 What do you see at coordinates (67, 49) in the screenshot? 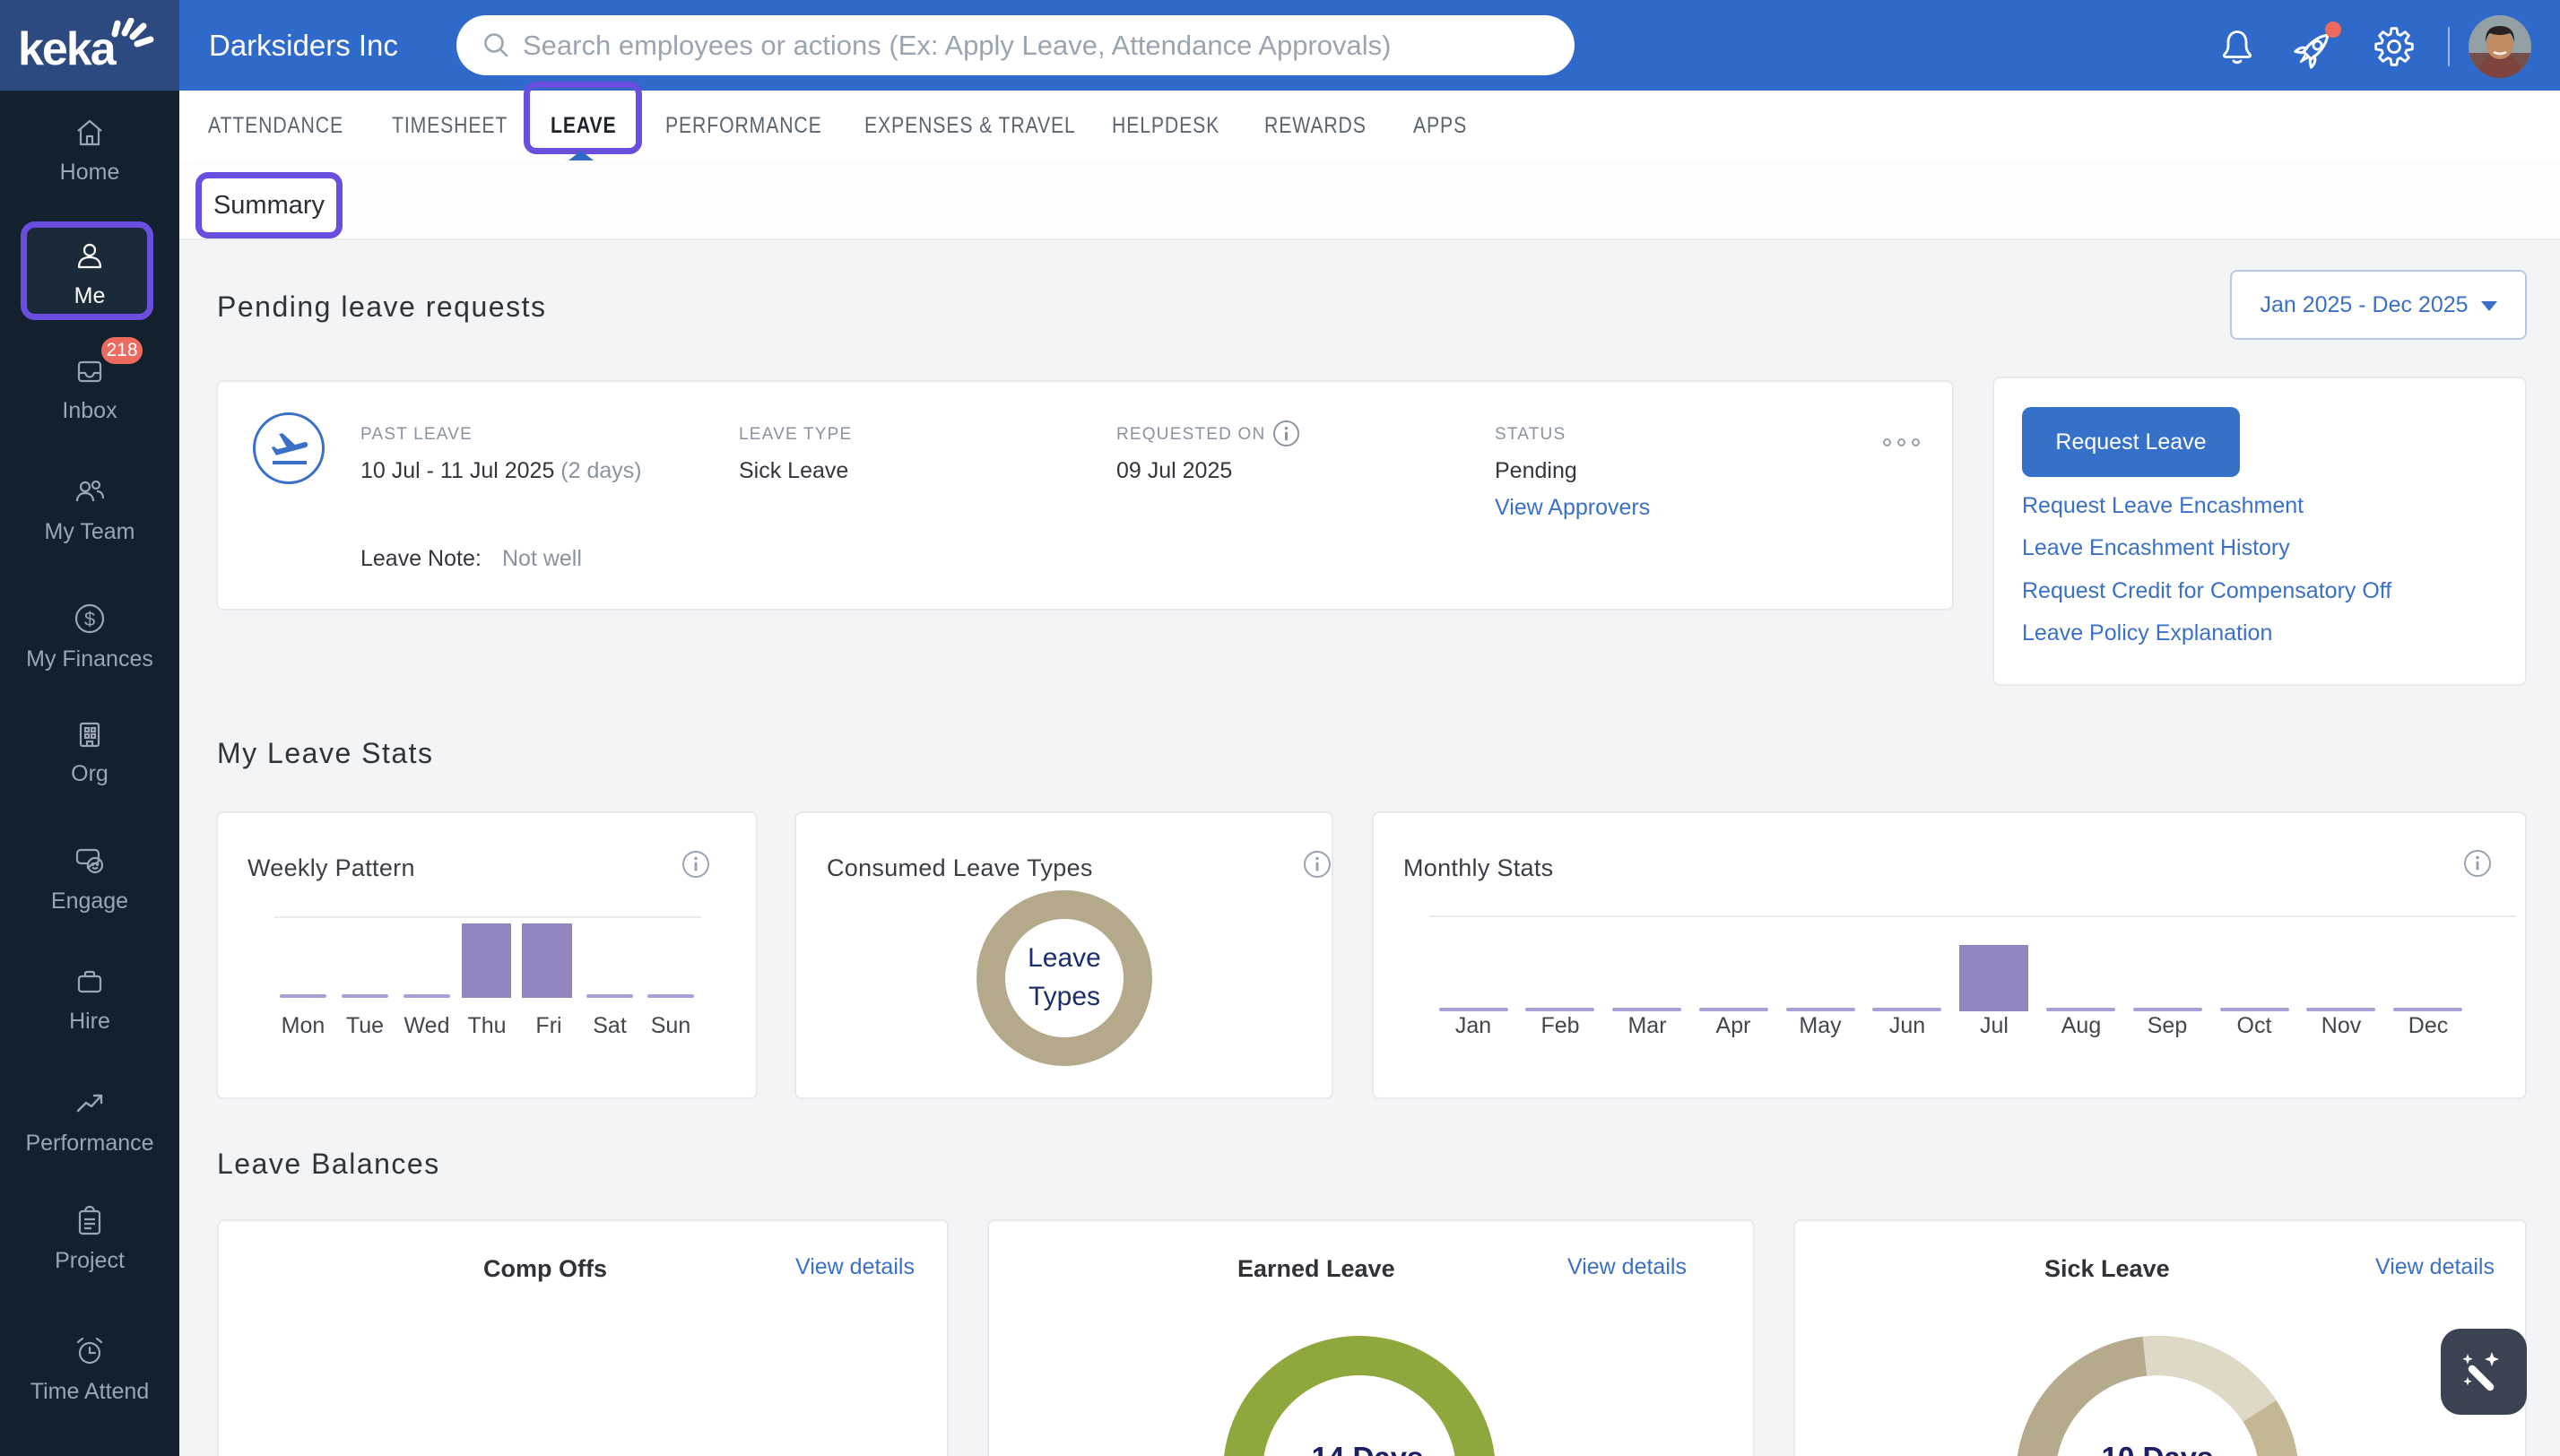
I see `svg-text: keka` at bounding box center [67, 49].